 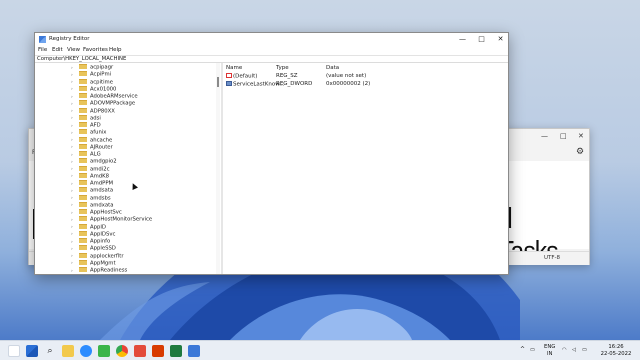 What do you see at coordinates (86, 351) in the screenshot?
I see `edge-icon` at bounding box center [86, 351].